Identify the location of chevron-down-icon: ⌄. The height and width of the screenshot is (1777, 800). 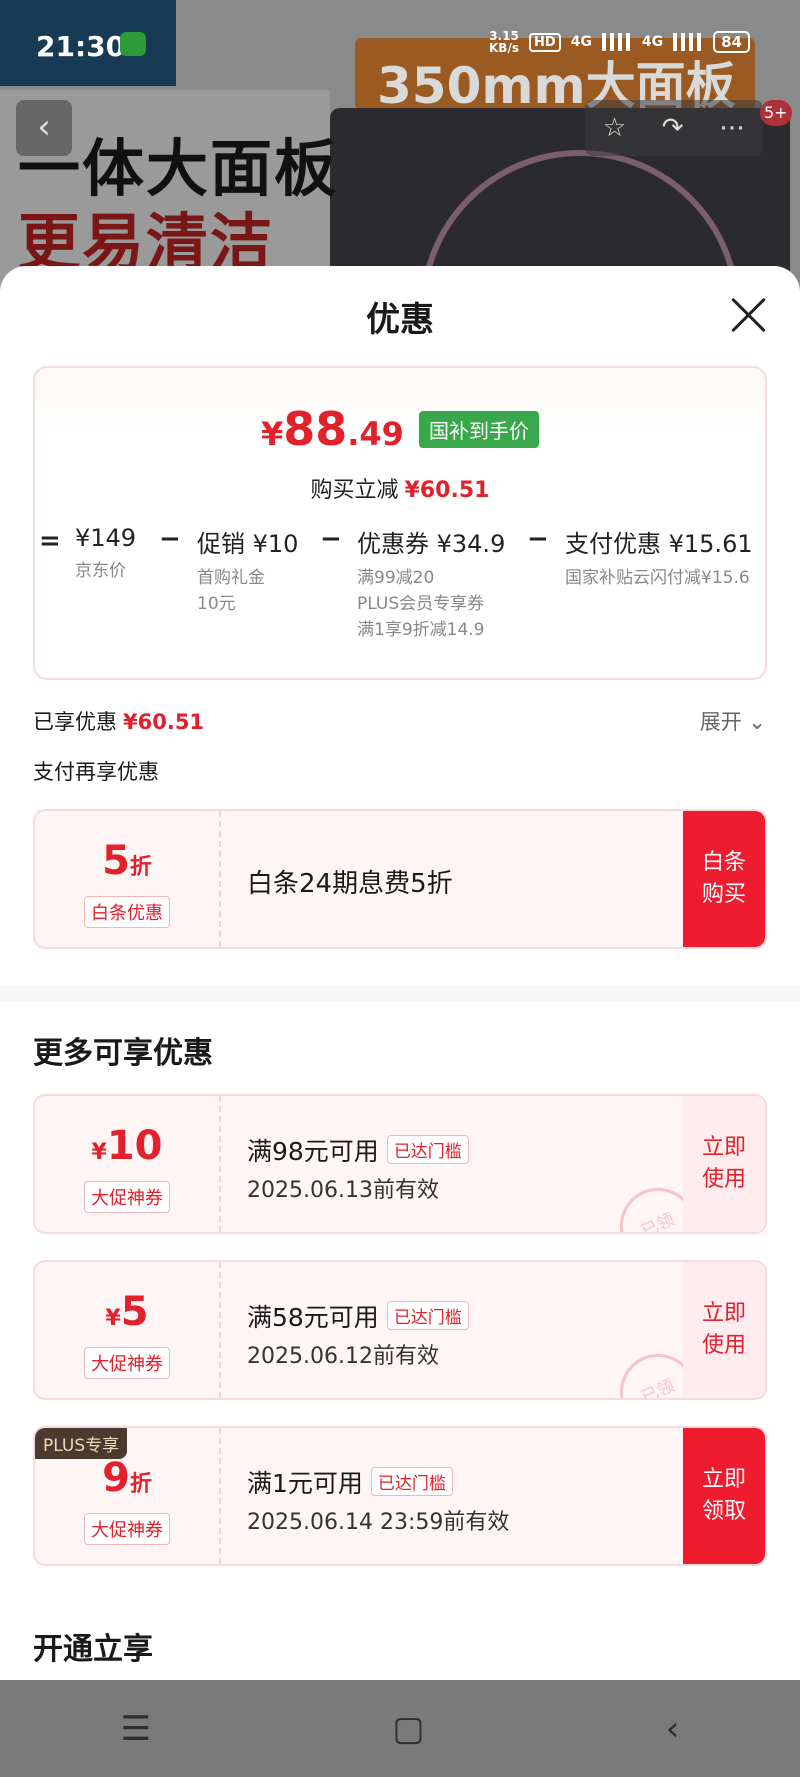
(757, 722).